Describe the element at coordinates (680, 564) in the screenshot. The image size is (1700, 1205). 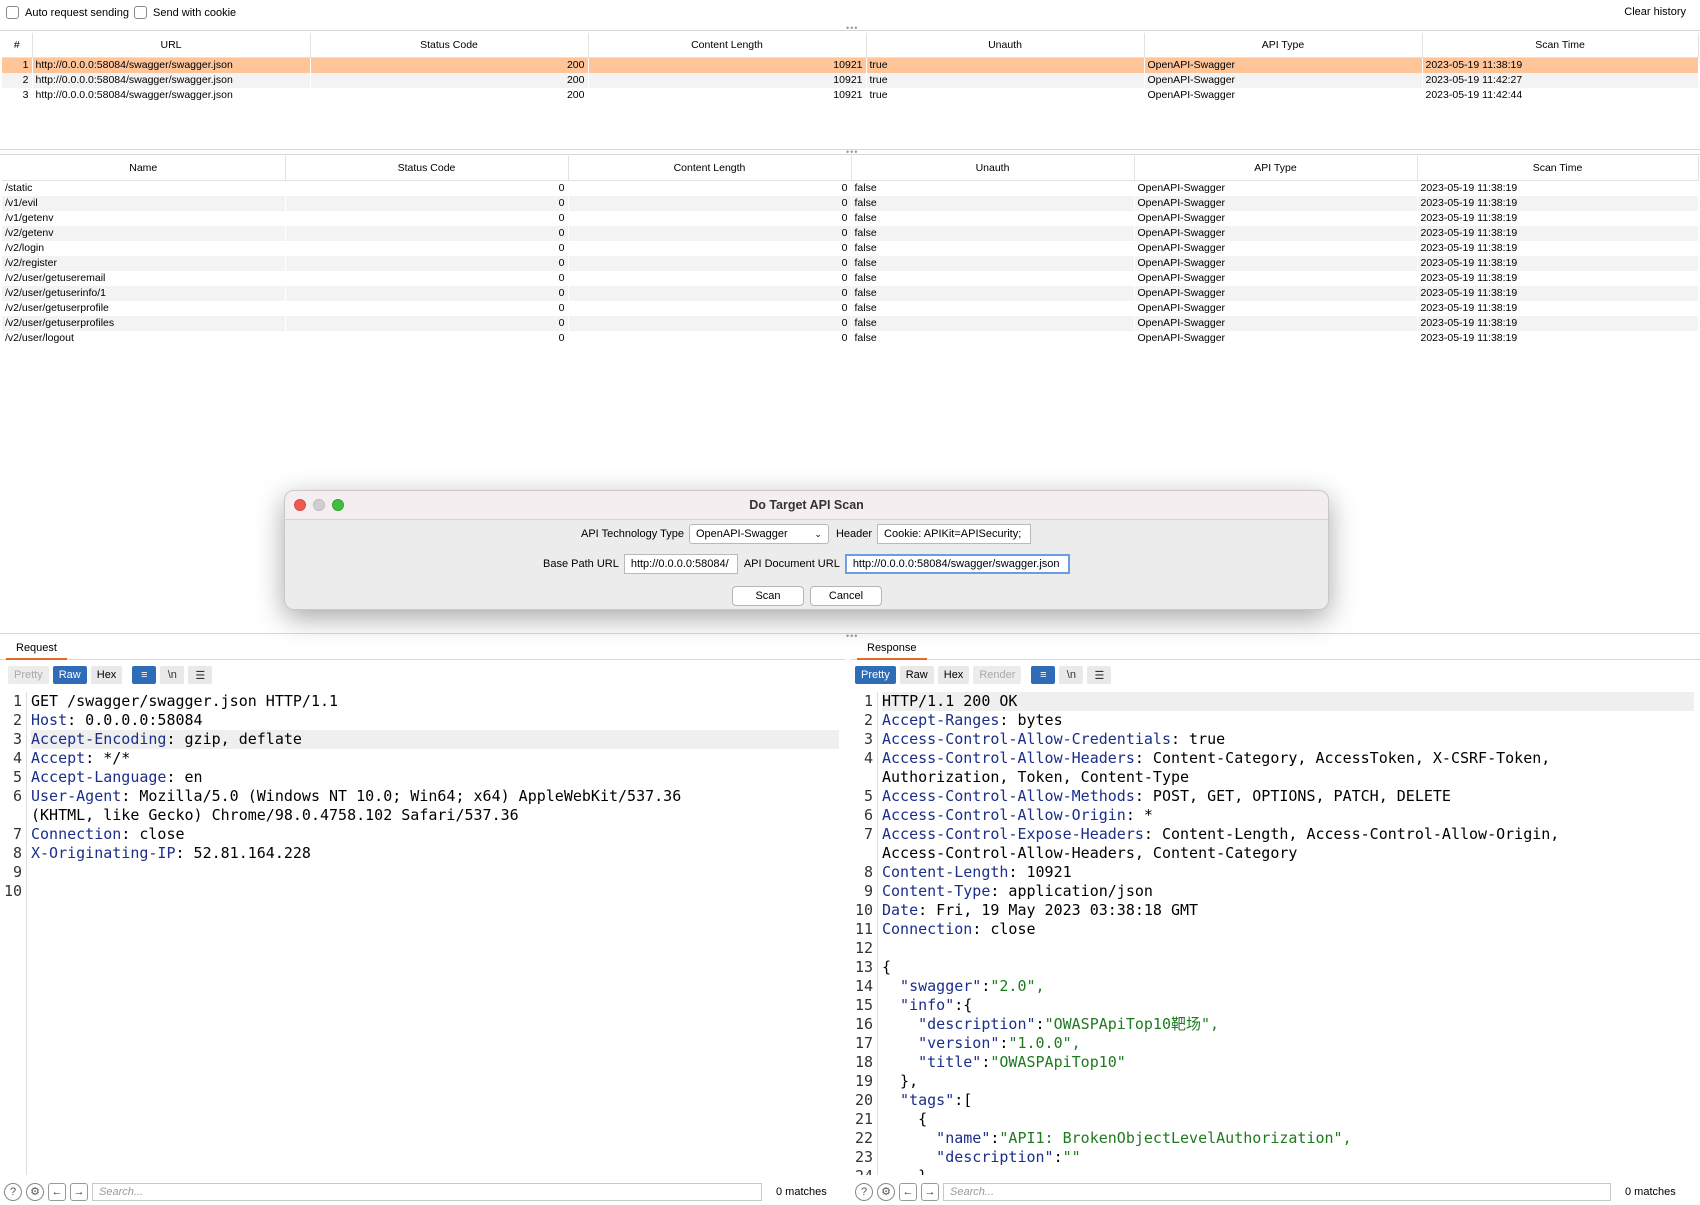
I see `base-path-field: http://0.0.0.0:58084/` at that location.